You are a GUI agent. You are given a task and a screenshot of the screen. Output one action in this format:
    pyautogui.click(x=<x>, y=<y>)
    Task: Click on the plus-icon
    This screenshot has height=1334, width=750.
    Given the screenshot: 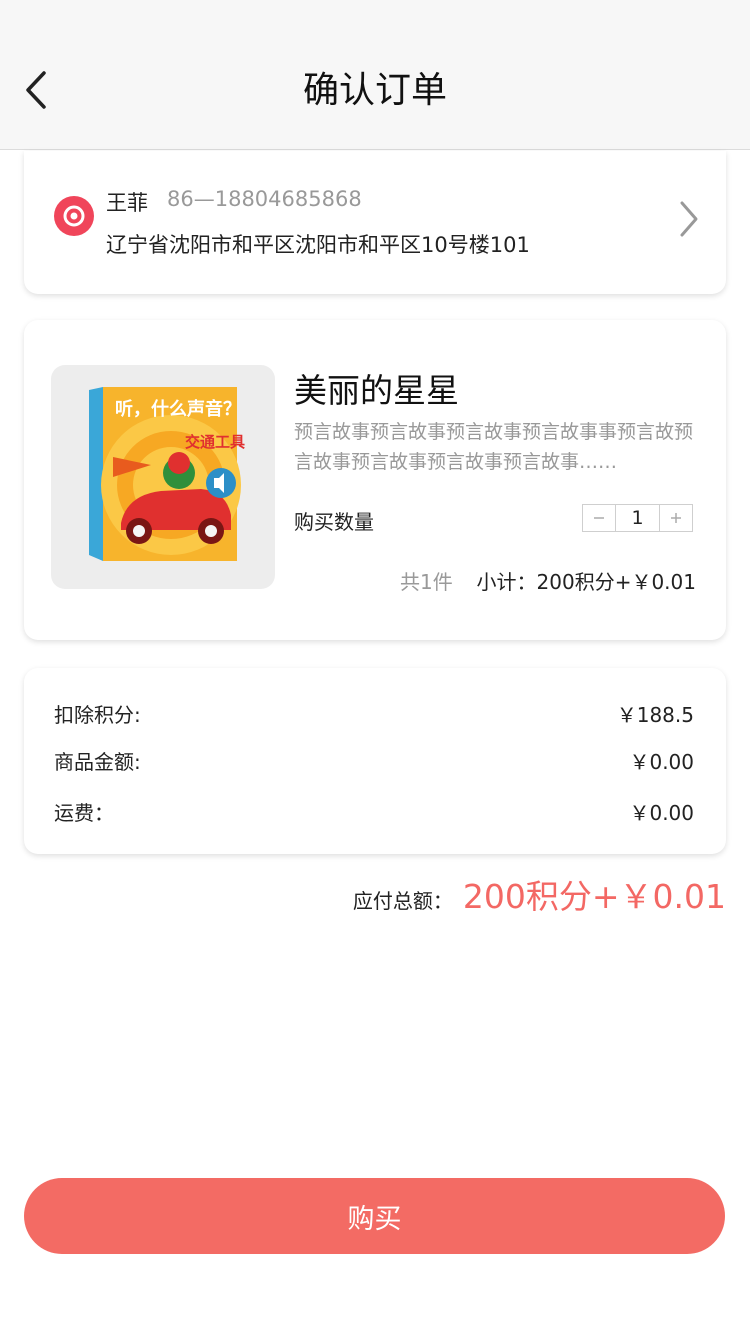 What is the action you would take?
    pyautogui.click(x=676, y=518)
    